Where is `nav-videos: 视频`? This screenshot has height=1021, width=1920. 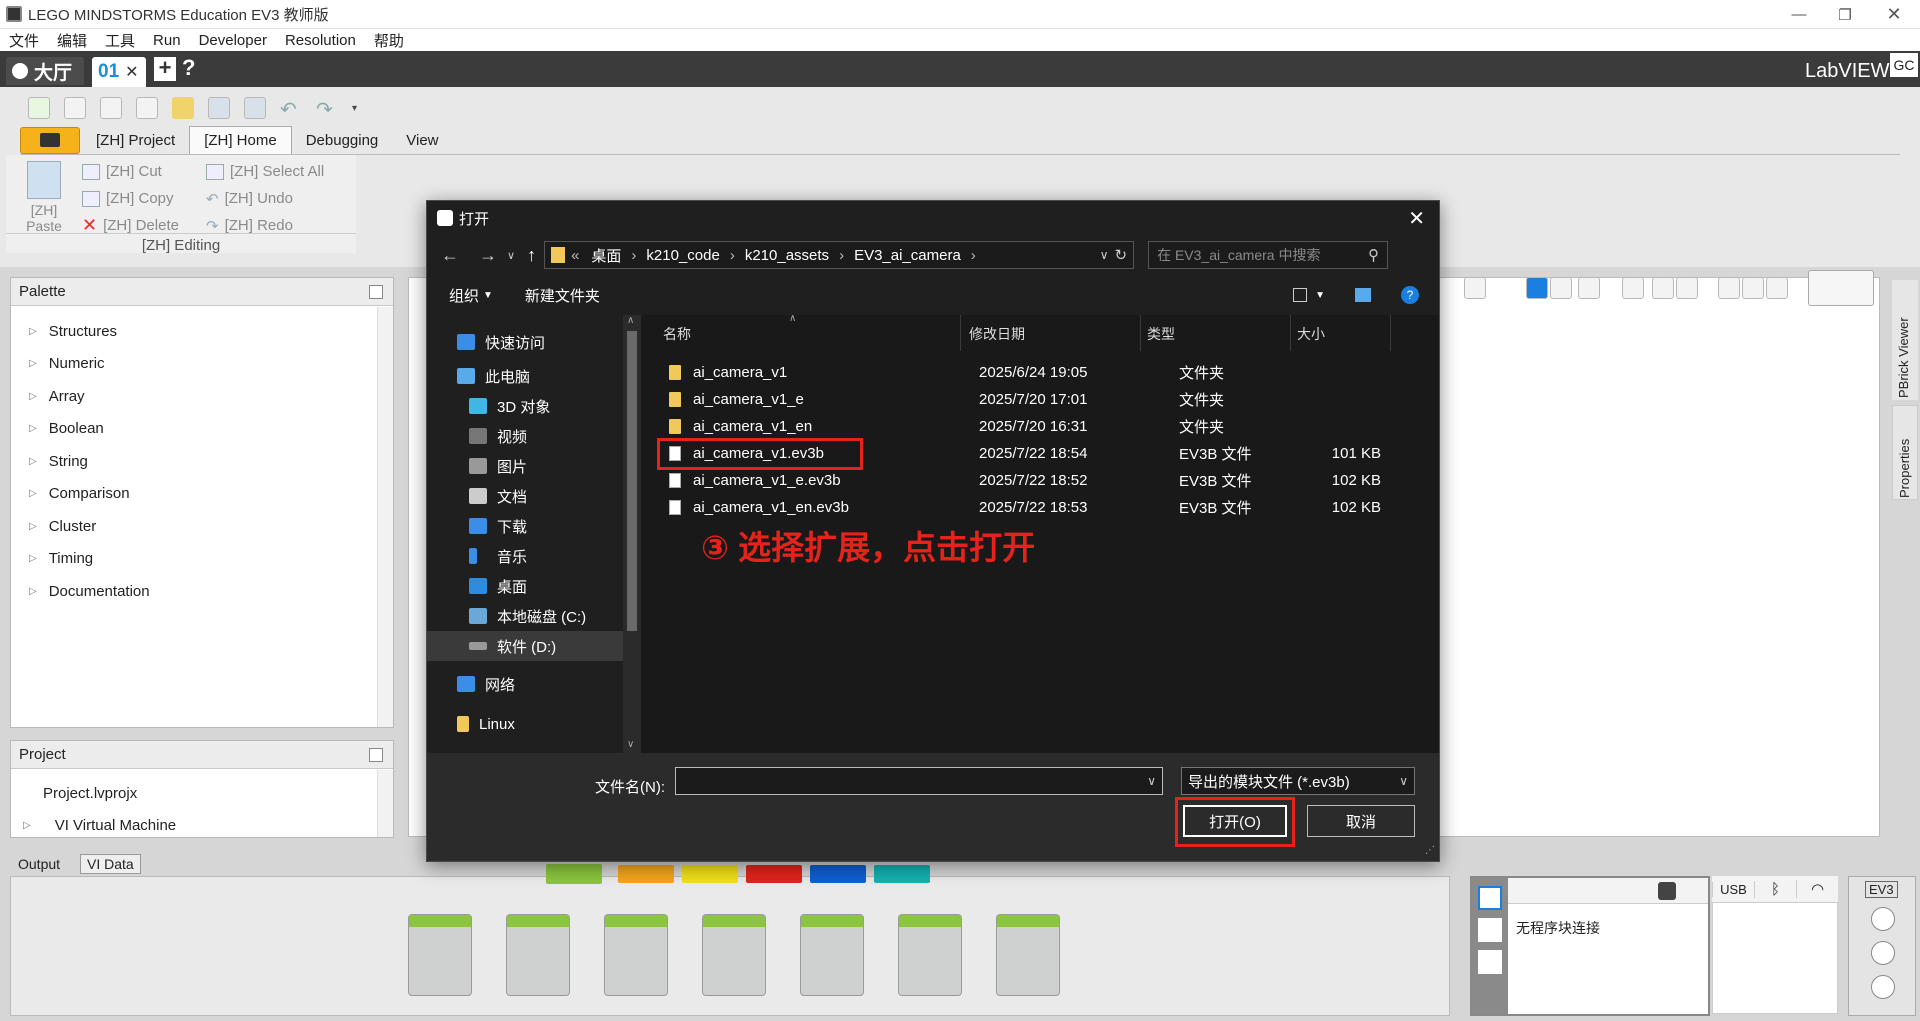
nav-videos: 视频 is located at coordinates (527, 436).